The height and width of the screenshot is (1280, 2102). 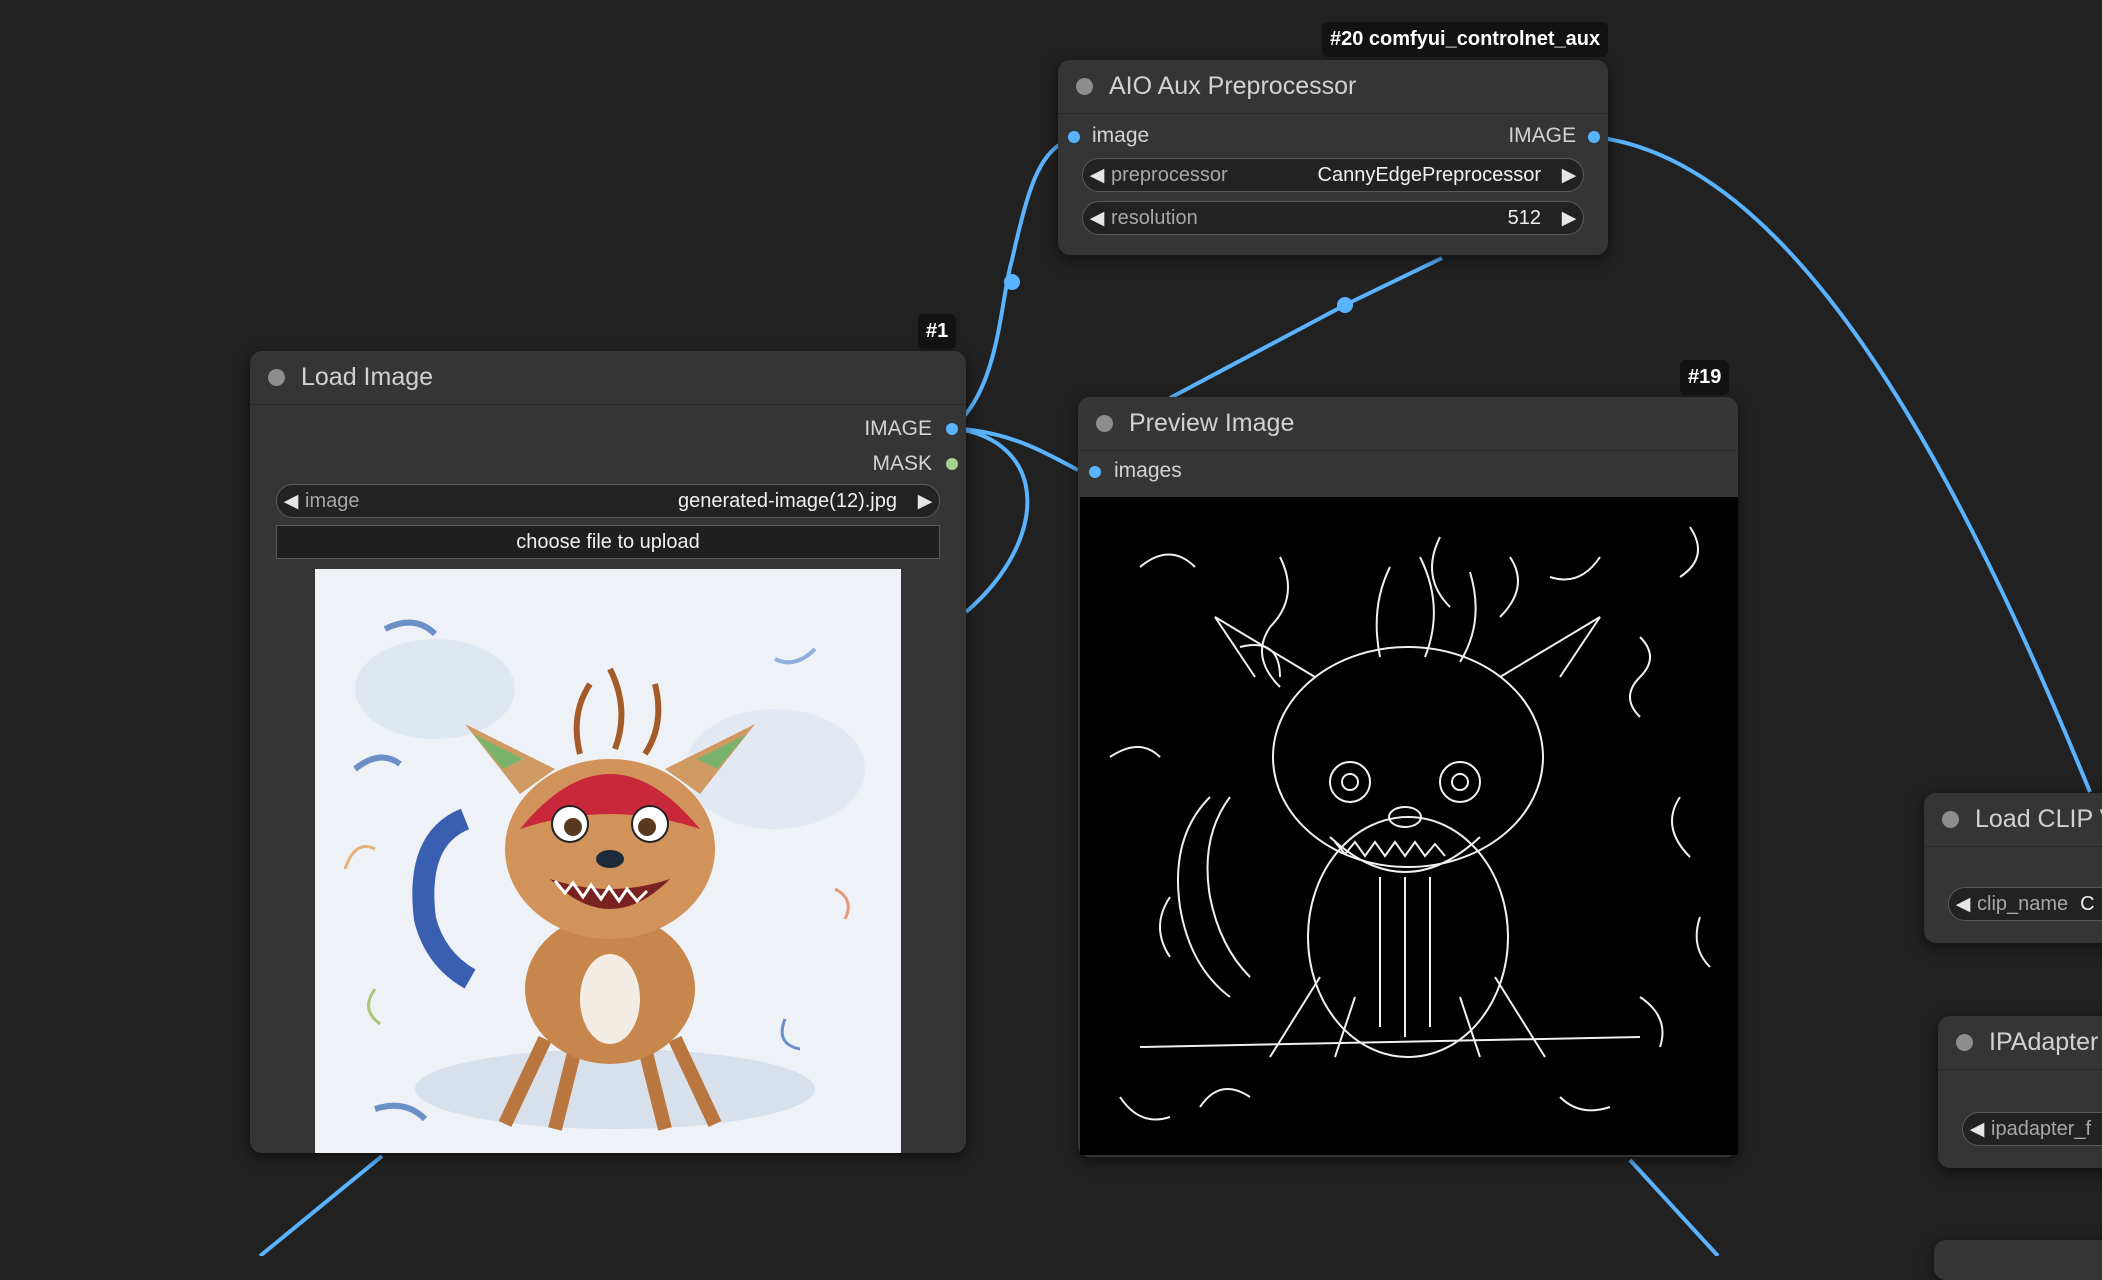 What do you see at coordinates (1074, 137) in the screenshot?
I see `image-input-dot` at bounding box center [1074, 137].